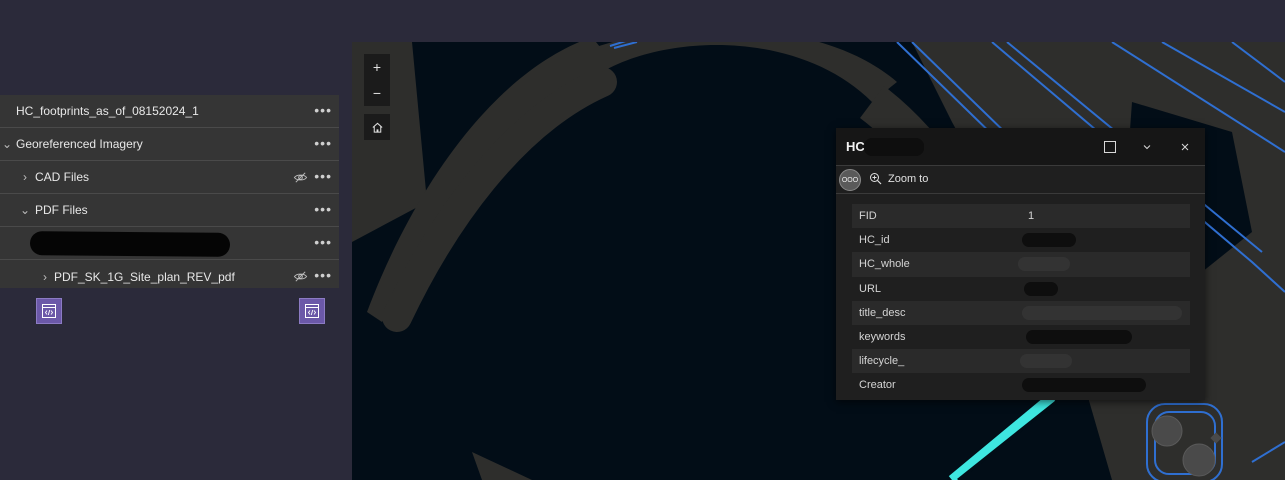  Describe the element at coordinates (169, 144) in the screenshot. I see `layer-item-georeferenced-imagery: ⌄ Georeferenced Imagery •••` at that location.